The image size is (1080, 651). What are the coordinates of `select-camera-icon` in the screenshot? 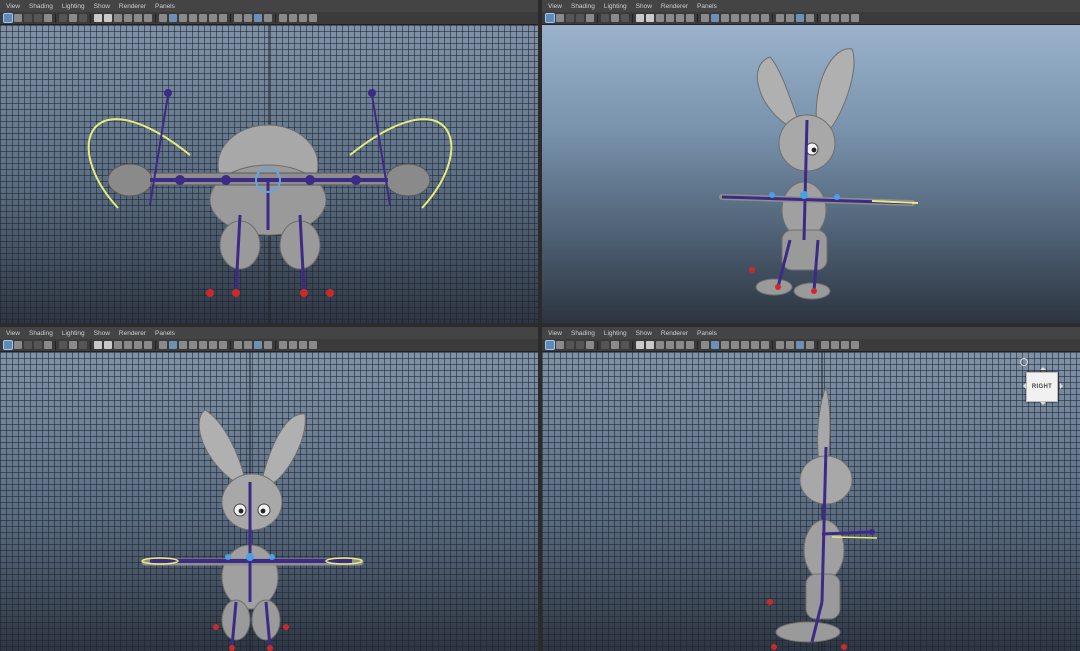 It's located at (550, 18).